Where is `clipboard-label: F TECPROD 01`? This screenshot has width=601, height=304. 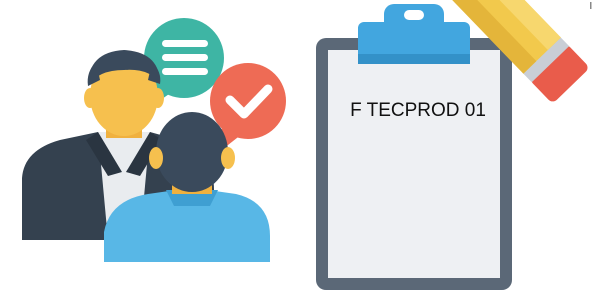
clipboard-label: F TECPROD 01 is located at coordinates (418, 110).